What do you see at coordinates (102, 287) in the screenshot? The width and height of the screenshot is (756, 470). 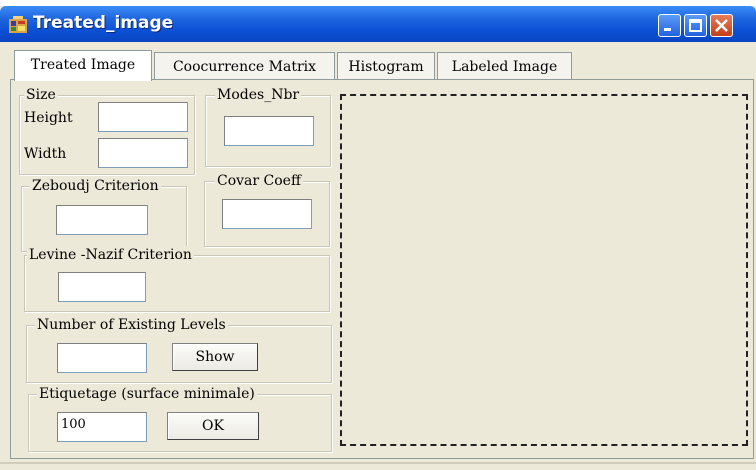 I see `levine-nazif-field` at bounding box center [102, 287].